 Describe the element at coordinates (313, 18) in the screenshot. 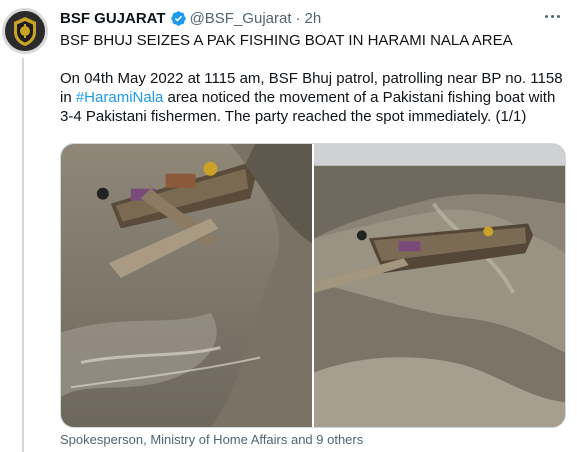

I see `timestamp: 2h` at that location.